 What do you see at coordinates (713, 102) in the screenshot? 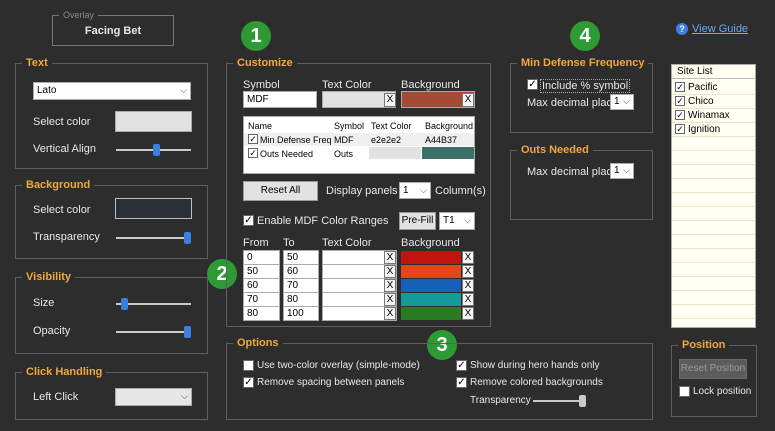
I see `list-item: ✓ Chico` at bounding box center [713, 102].